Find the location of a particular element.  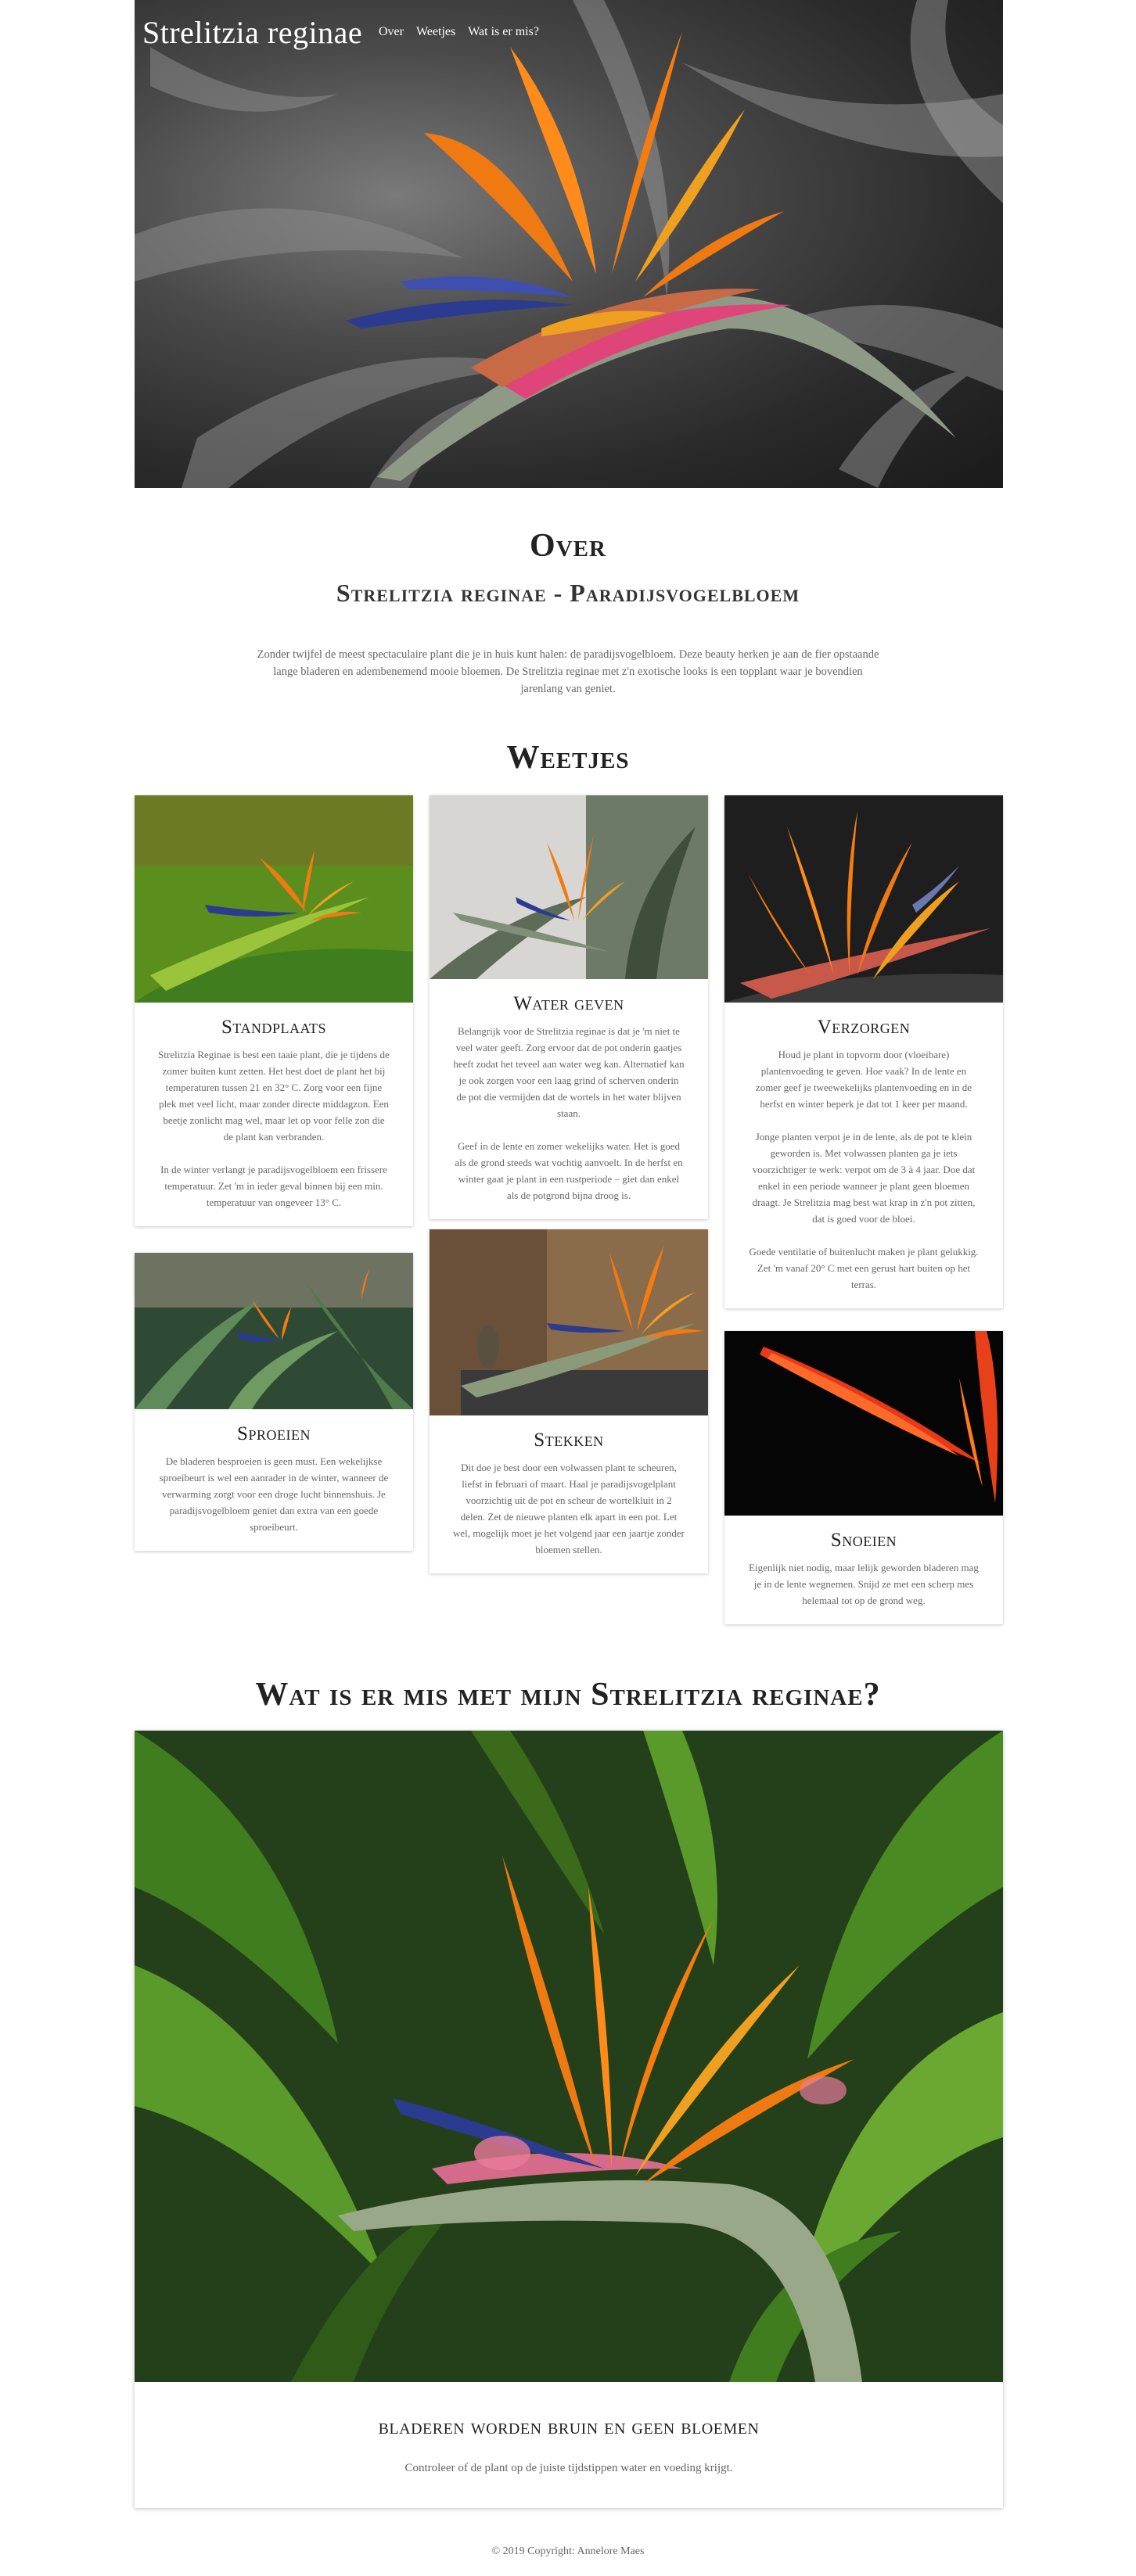

card-title-sproeien: Sproeien is located at coordinates (274, 1433).